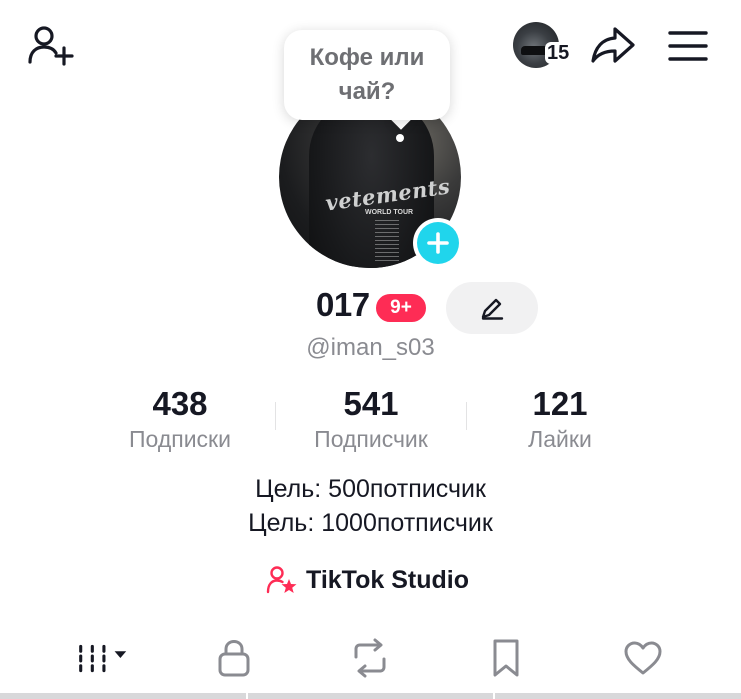 The height and width of the screenshot is (699, 741). I want to click on bookmark-icon, so click(506, 658).